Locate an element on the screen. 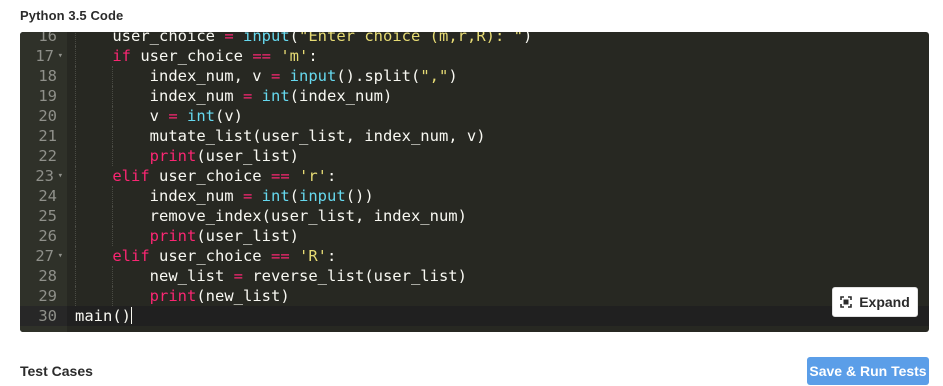 The height and width of the screenshot is (386, 943). code-line: 27 ▾ elif user_choice == 'R': is located at coordinates (474, 256).